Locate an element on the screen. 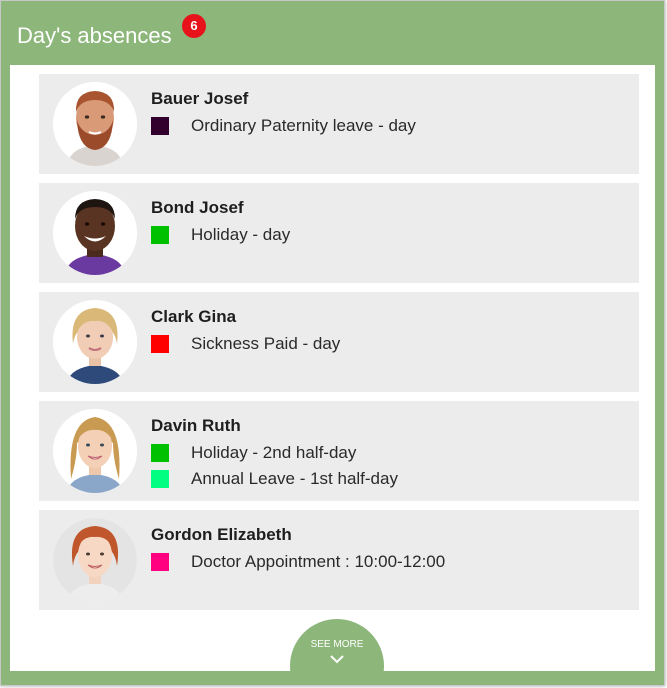  absence-type-label: Holiday - day is located at coordinates (241, 234).